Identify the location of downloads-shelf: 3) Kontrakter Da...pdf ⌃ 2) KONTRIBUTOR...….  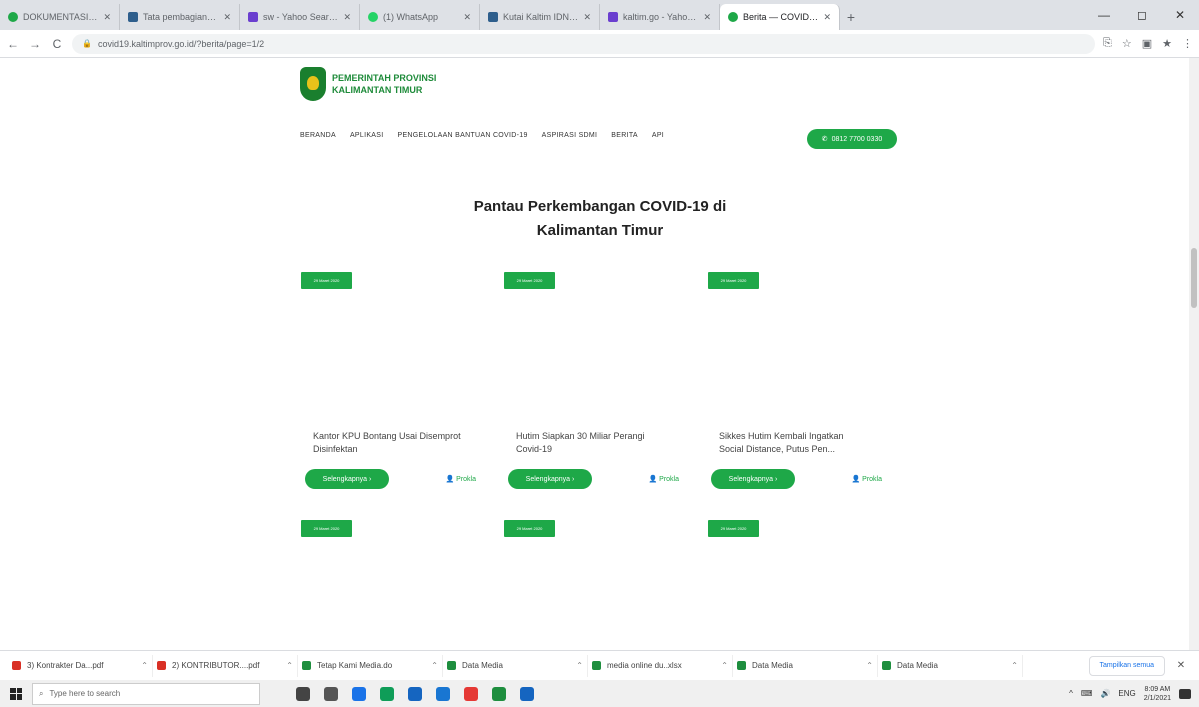
(599, 665).